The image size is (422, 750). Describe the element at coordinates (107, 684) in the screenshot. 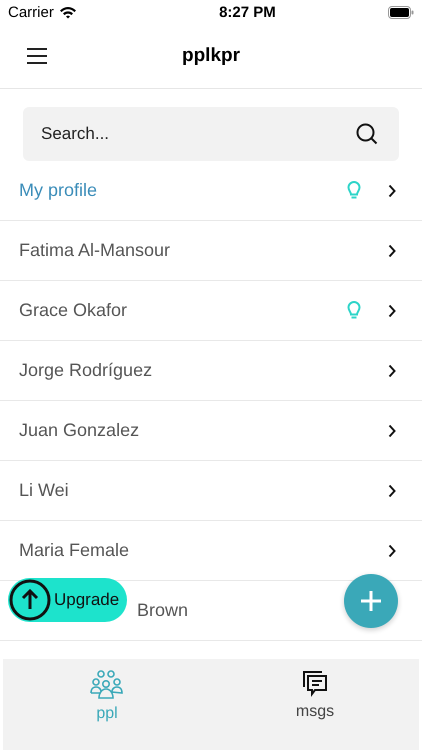

I see `people-icon` at that location.